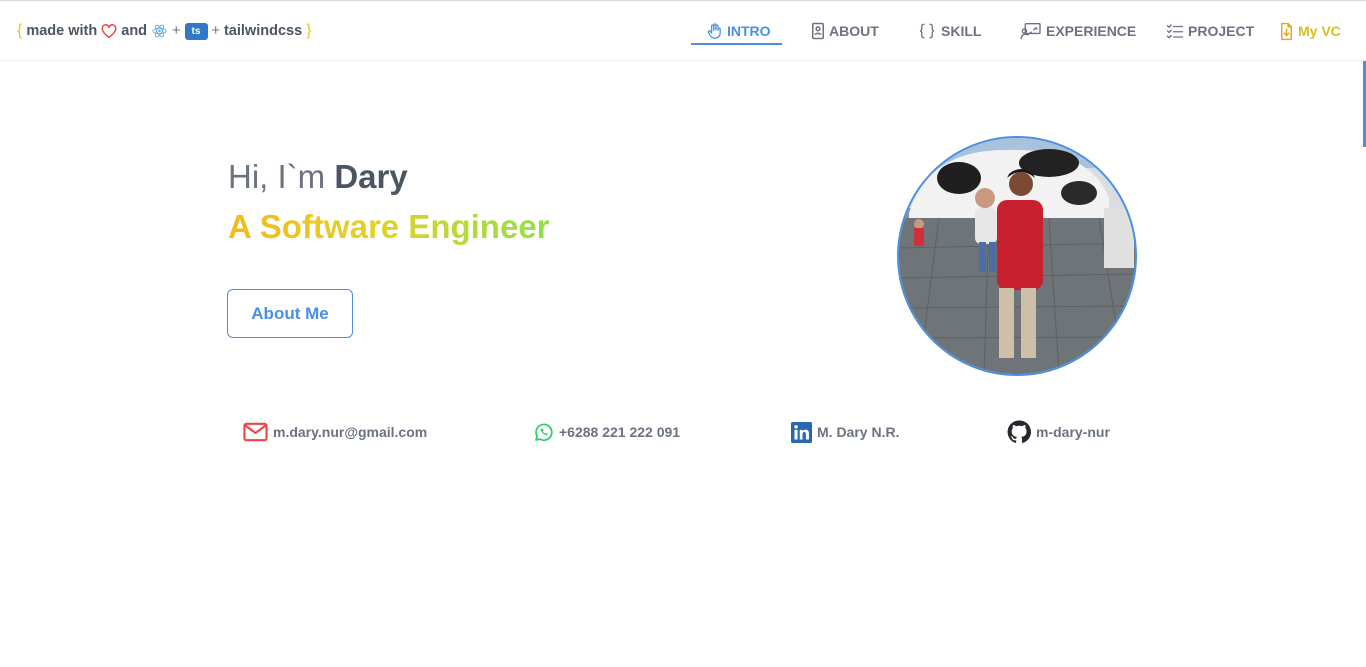  I want to click on typescript-badge: ts, so click(196, 31).